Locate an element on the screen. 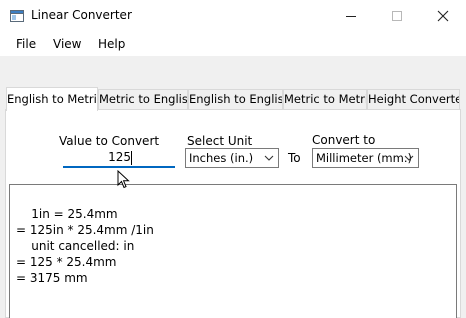 Image resolution: width=466 pixels, height=318 pixels. text-caret is located at coordinates (131, 158).